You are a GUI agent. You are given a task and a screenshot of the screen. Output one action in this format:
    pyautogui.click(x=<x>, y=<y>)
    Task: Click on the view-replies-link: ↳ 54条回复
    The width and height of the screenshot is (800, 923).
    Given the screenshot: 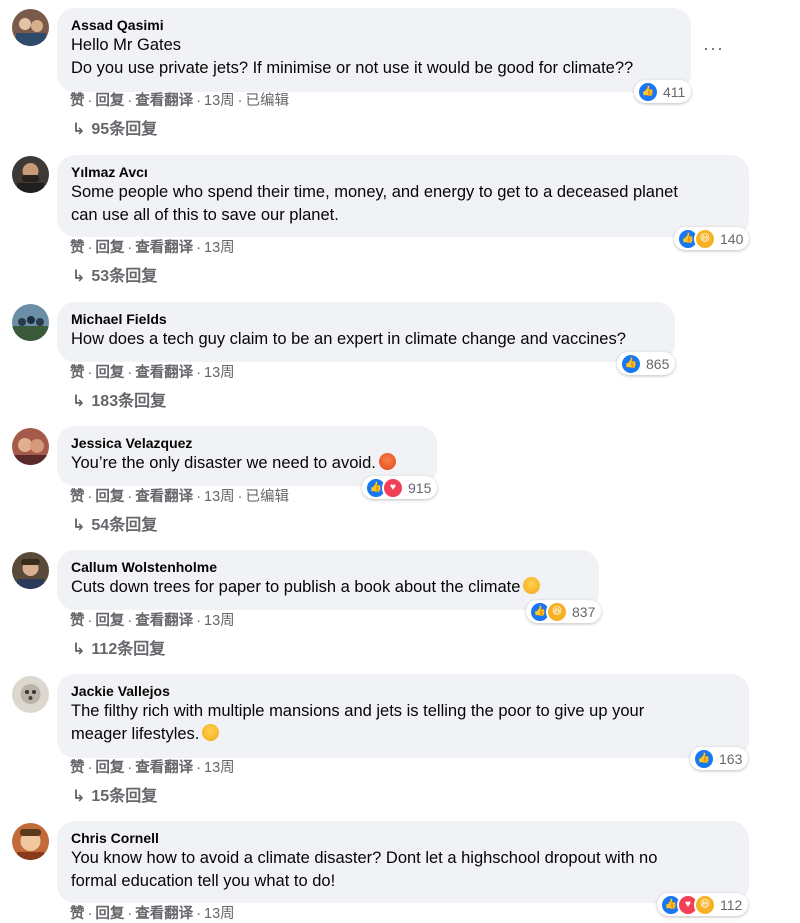 What is the action you would take?
    pyautogui.click(x=114, y=526)
    